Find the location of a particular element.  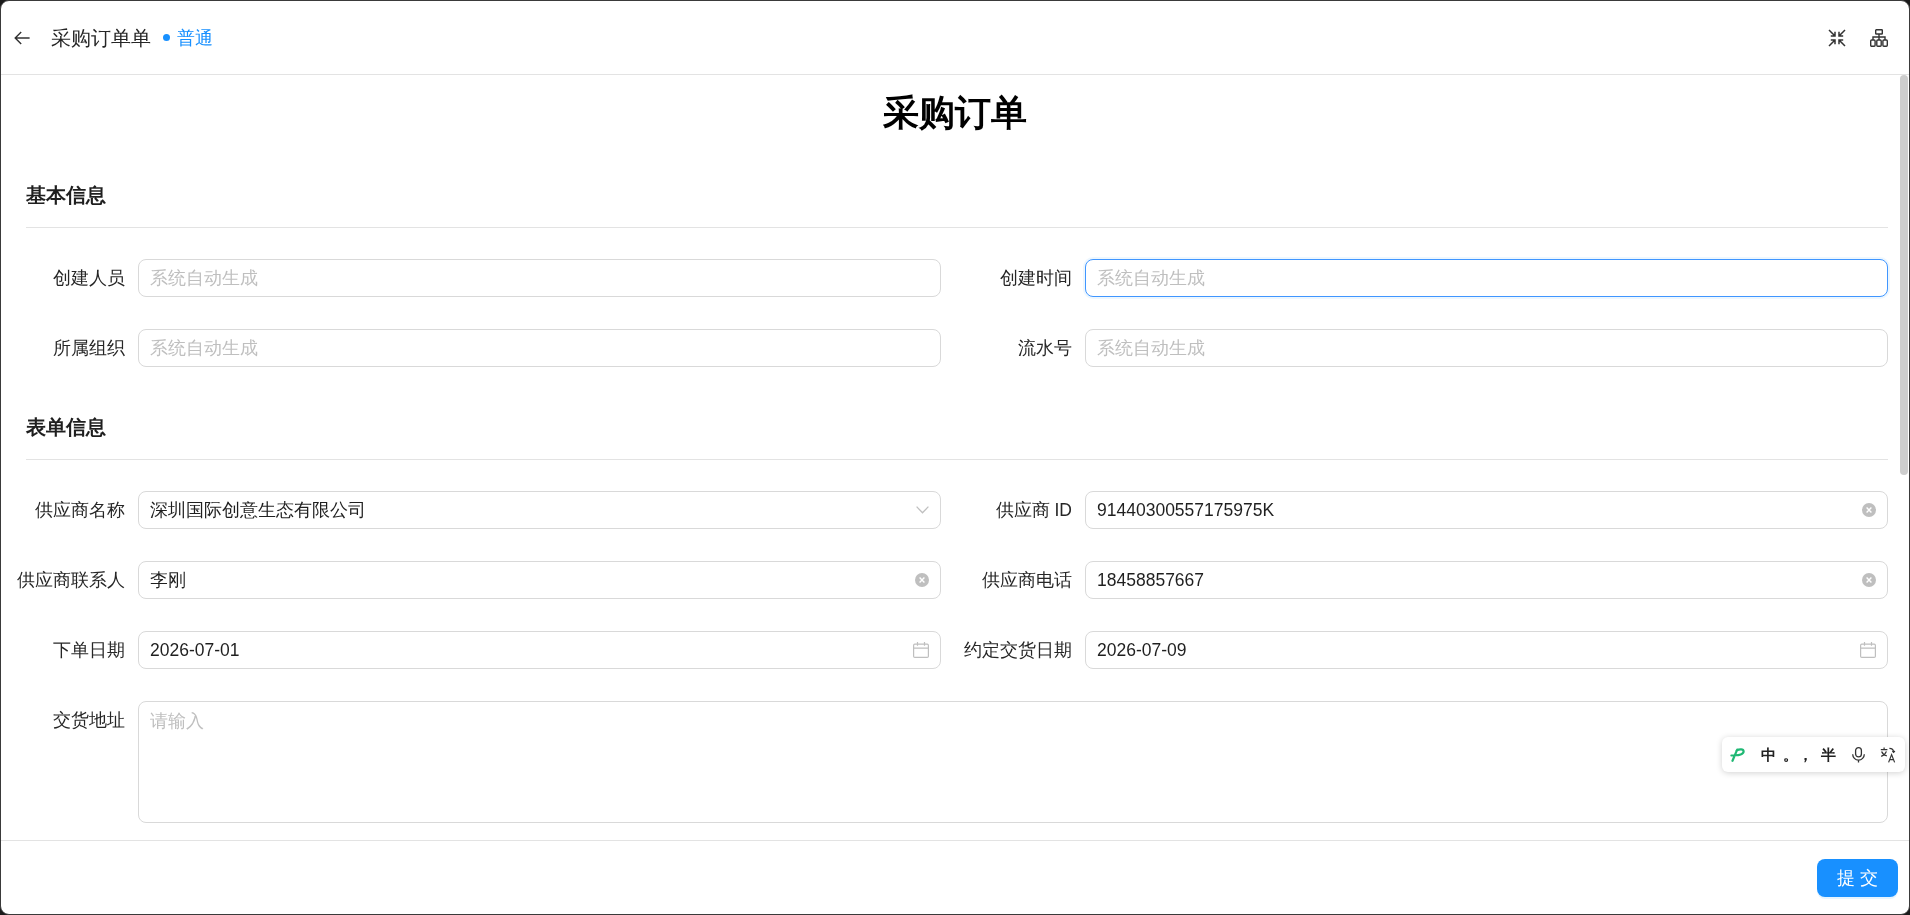

field-label: 创建时间 is located at coordinates (1036, 278).